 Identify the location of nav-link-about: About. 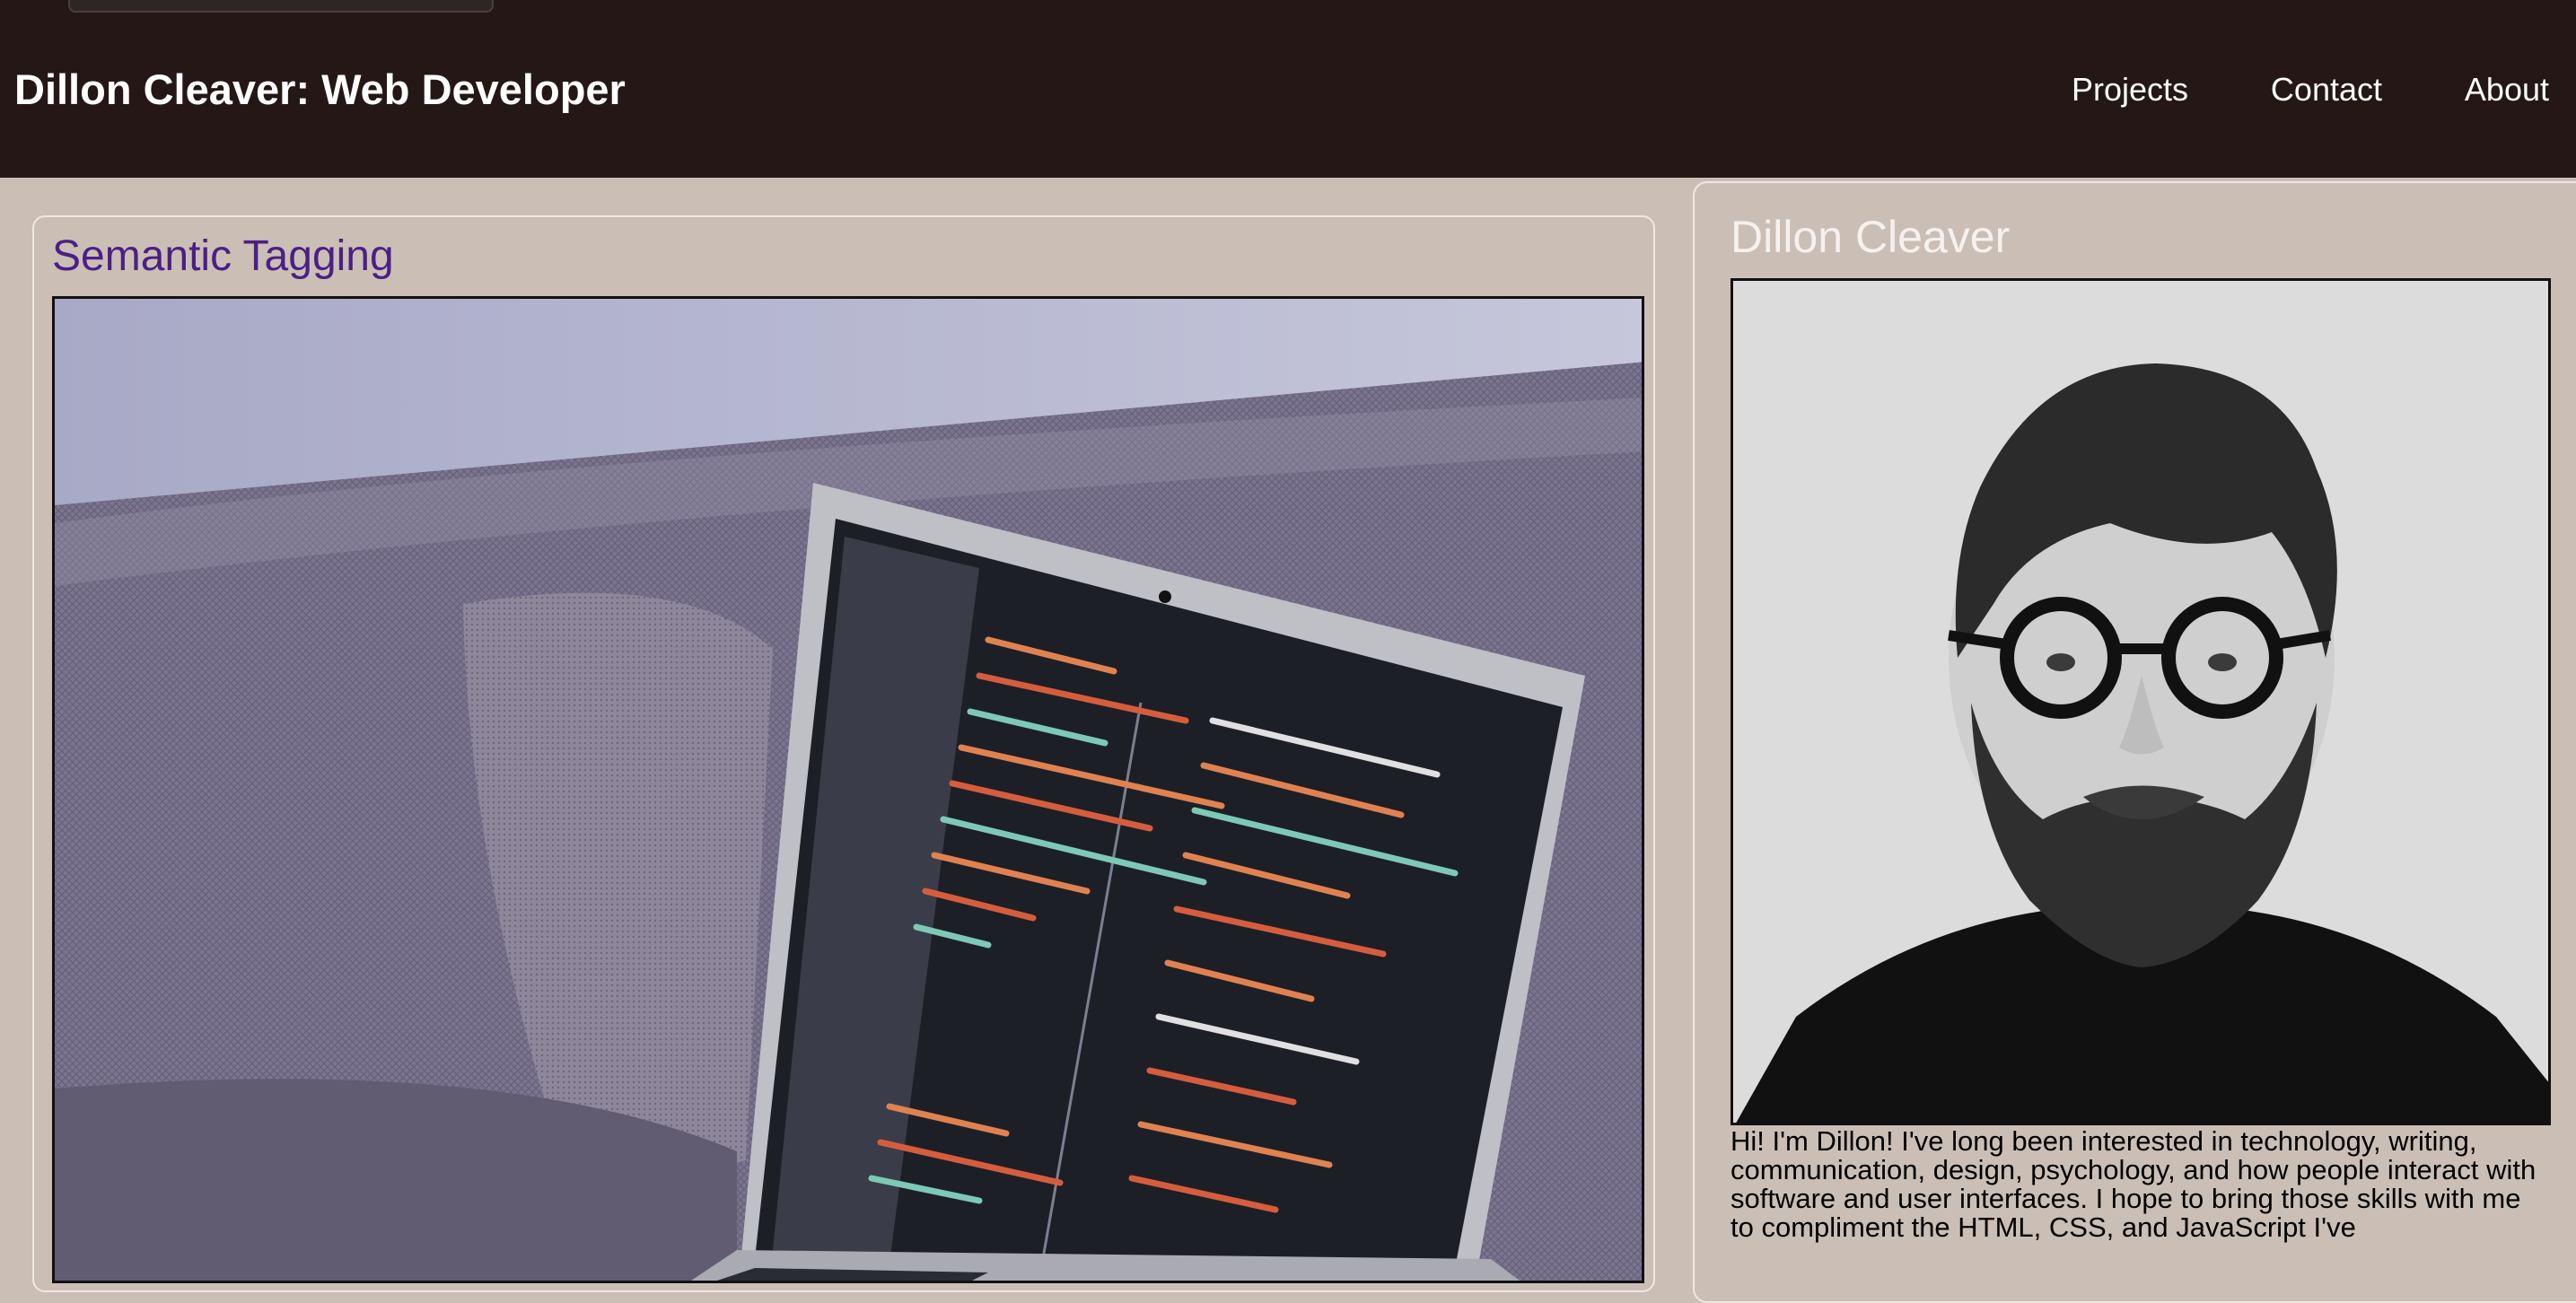
(2507, 89).